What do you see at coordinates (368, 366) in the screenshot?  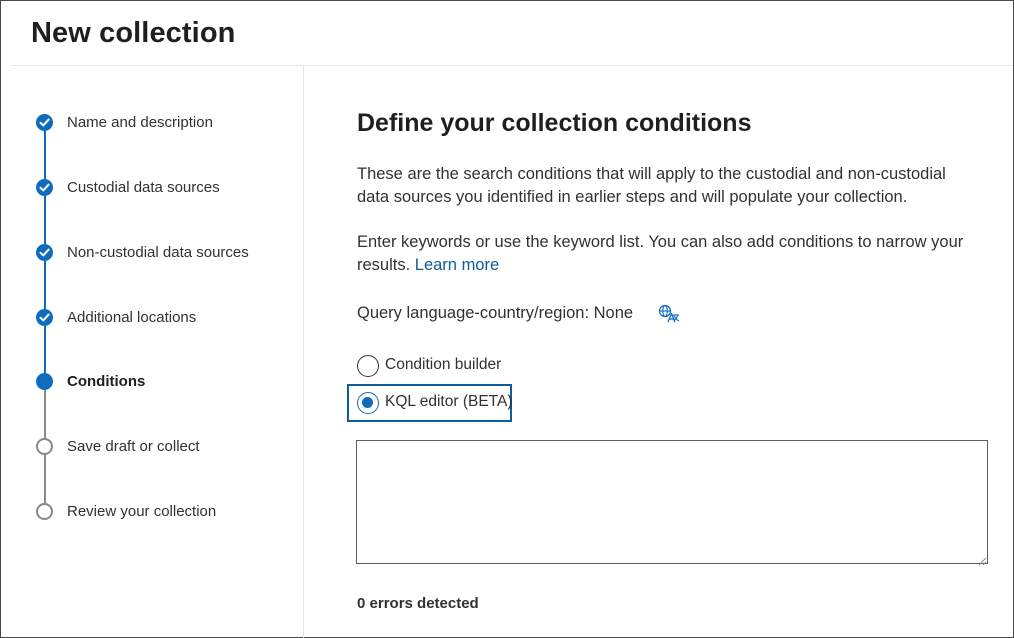 I see `condition-builder-radio` at bounding box center [368, 366].